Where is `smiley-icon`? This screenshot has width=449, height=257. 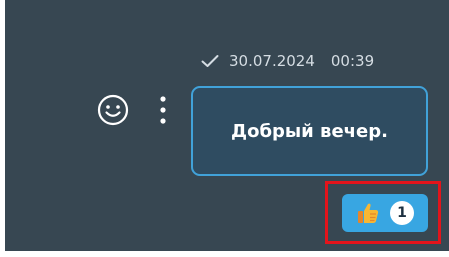 smiley-icon is located at coordinates (113, 110).